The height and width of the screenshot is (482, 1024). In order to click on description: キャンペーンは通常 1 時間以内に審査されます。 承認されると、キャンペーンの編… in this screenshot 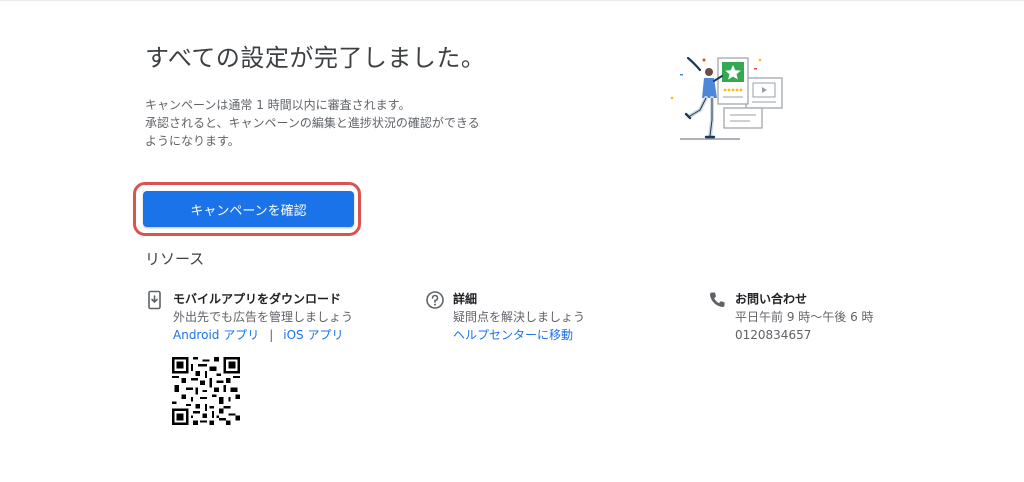, I will do `click(312, 123)`.